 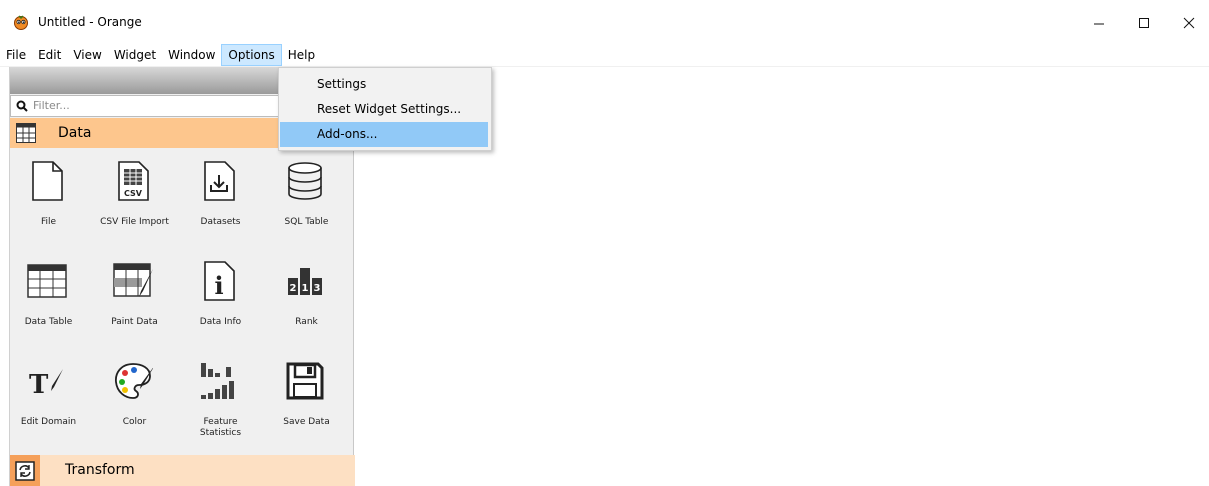 What do you see at coordinates (100, 470) in the screenshot?
I see `category-transform-label: Transform` at bounding box center [100, 470].